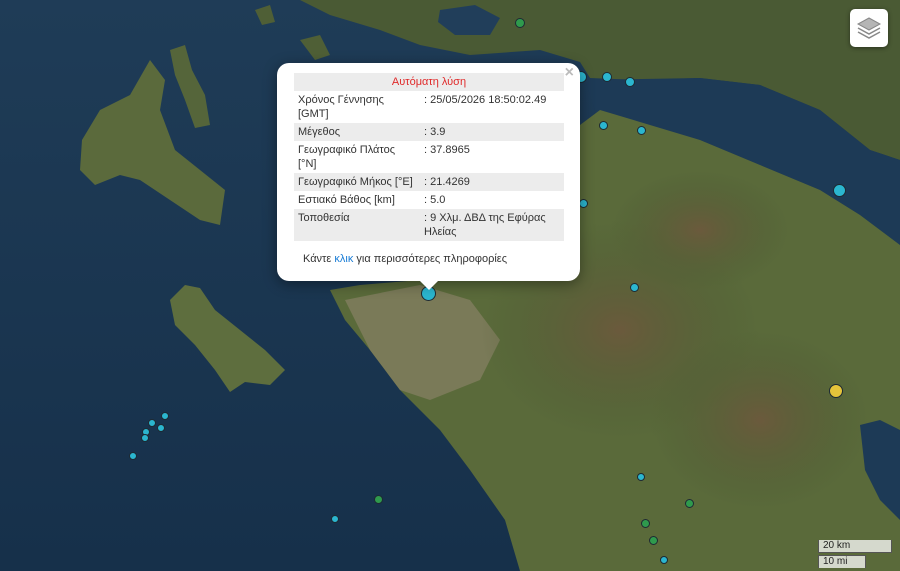 This screenshot has width=900, height=571. What do you see at coordinates (855, 546) in the screenshot?
I see `scale-bar-km: 20 km` at bounding box center [855, 546].